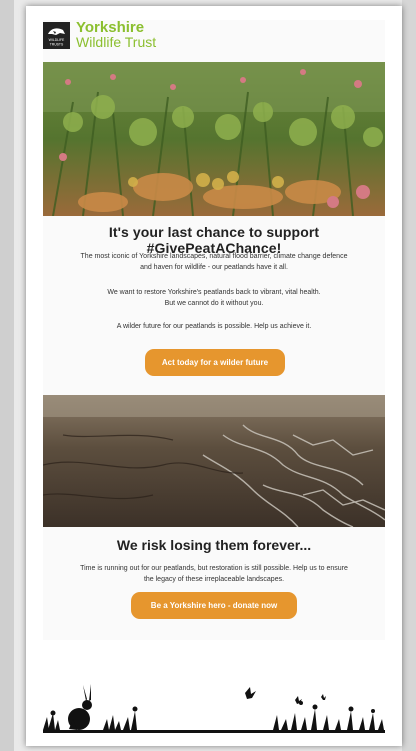  What do you see at coordinates (57, 45) in the screenshot?
I see `logo-mark-line2: TRUSTS` at bounding box center [57, 45].